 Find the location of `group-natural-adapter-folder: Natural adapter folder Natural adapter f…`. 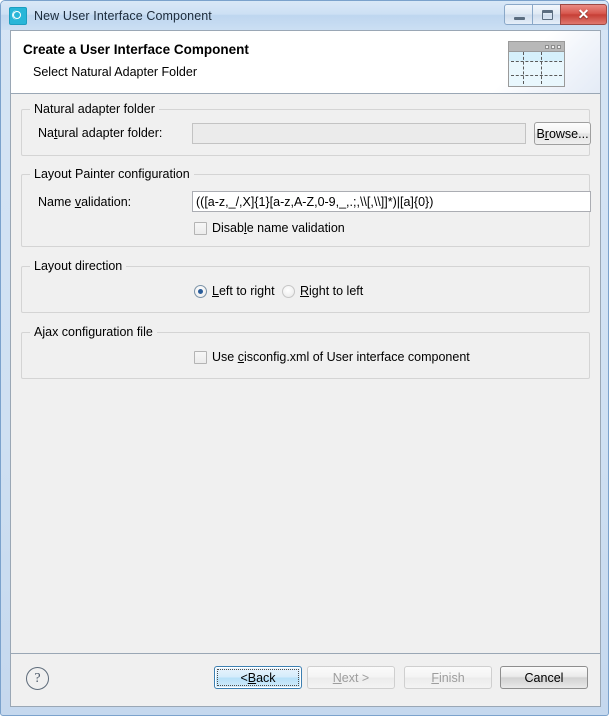

group-natural-adapter-folder: Natural adapter folder Natural adapter f… is located at coordinates (306, 129).